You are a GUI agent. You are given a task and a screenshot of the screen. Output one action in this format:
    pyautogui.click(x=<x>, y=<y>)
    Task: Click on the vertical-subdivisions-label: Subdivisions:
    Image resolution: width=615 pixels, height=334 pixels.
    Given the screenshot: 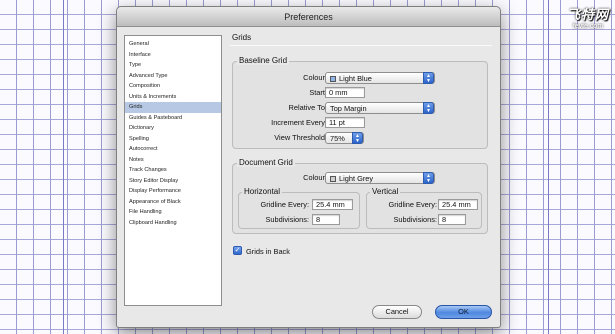 What is the action you would take?
    pyautogui.click(x=415, y=219)
    